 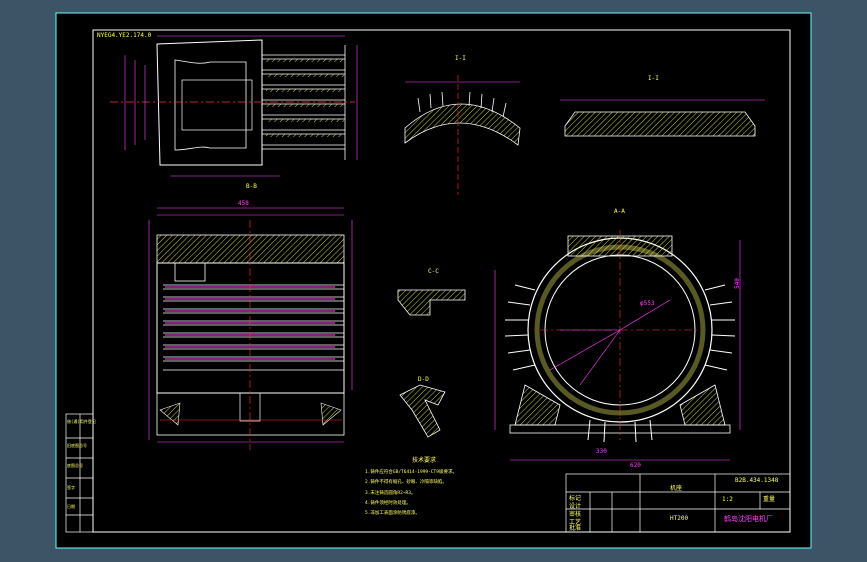 I want to click on note-4: 4.铸件须经时效处理。, so click(x=388, y=502).